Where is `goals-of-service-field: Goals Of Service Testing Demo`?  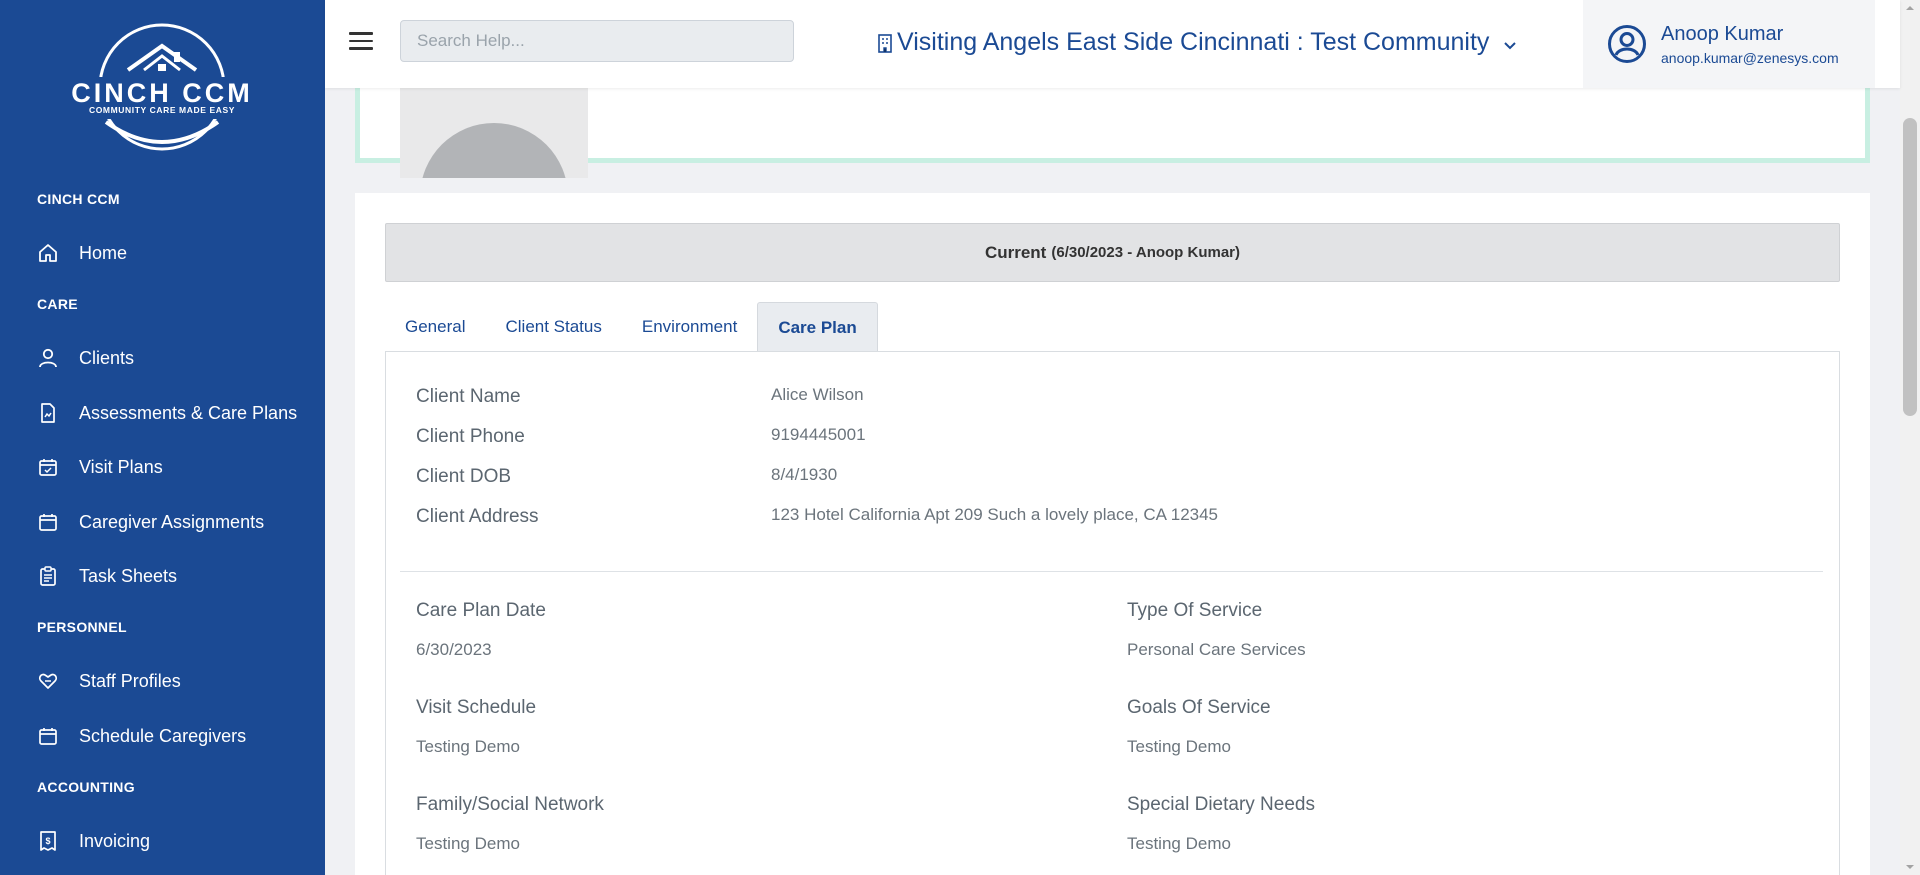
goals-of-service-field: Goals Of Service Testing Demo is located at coordinates (1199, 727).